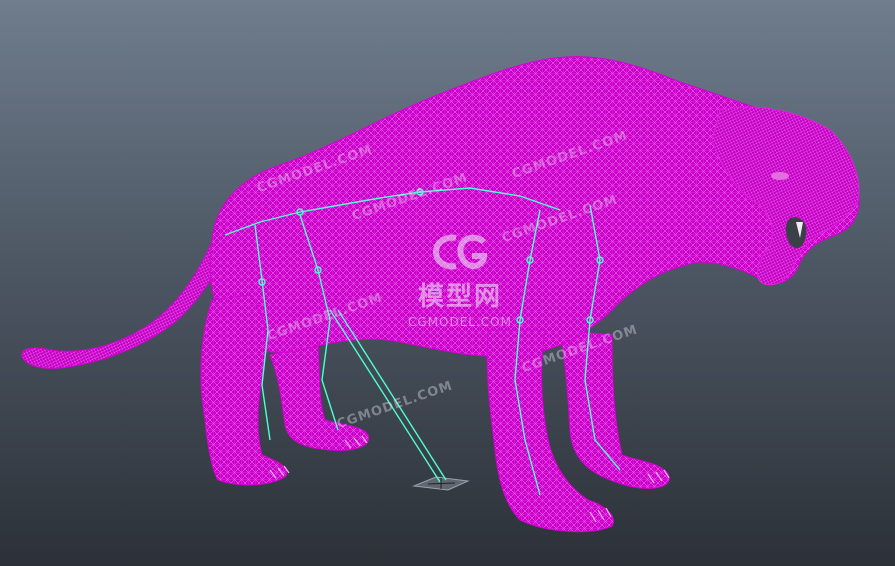 The height and width of the screenshot is (566, 895). I want to click on eye, so click(780, 176).